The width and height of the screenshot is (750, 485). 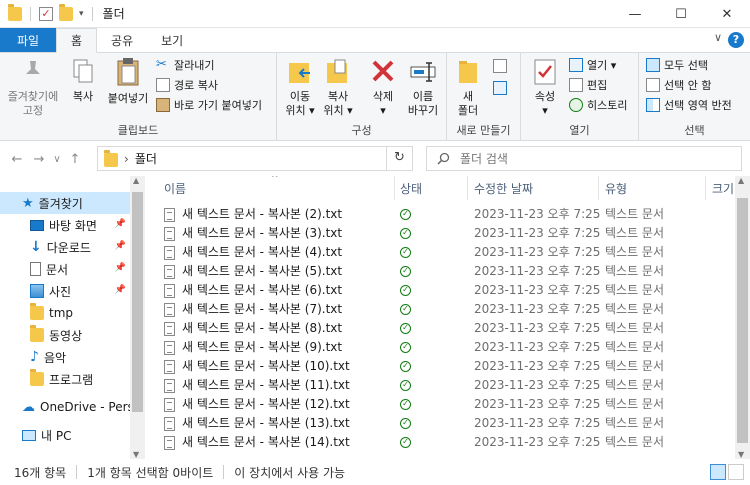 I want to click on invert-selection-button: 선택 영역 반전, so click(x=689, y=105).